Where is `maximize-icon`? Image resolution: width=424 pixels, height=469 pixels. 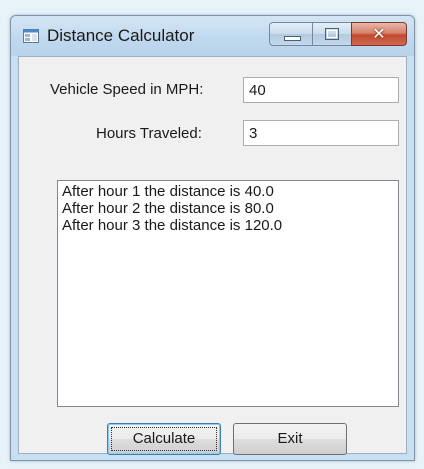 maximize-icon is located at coordinates (332, 34).